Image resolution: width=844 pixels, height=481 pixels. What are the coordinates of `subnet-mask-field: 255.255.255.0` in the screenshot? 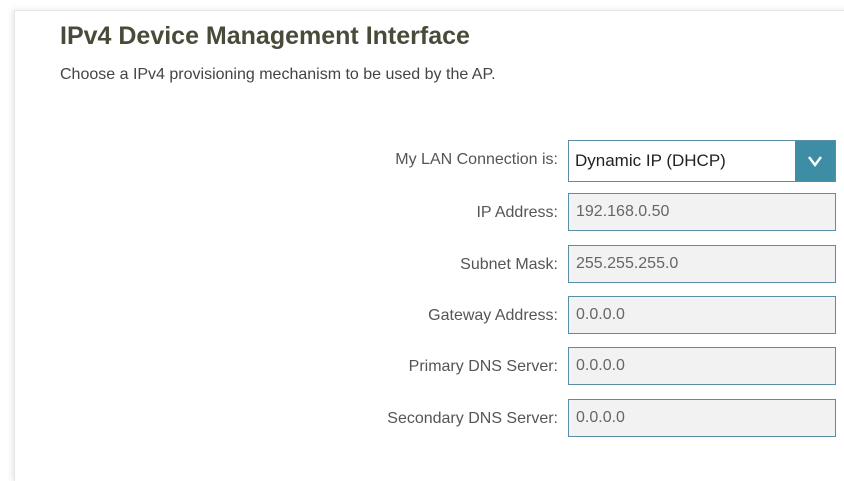 It's located at (702, 264).